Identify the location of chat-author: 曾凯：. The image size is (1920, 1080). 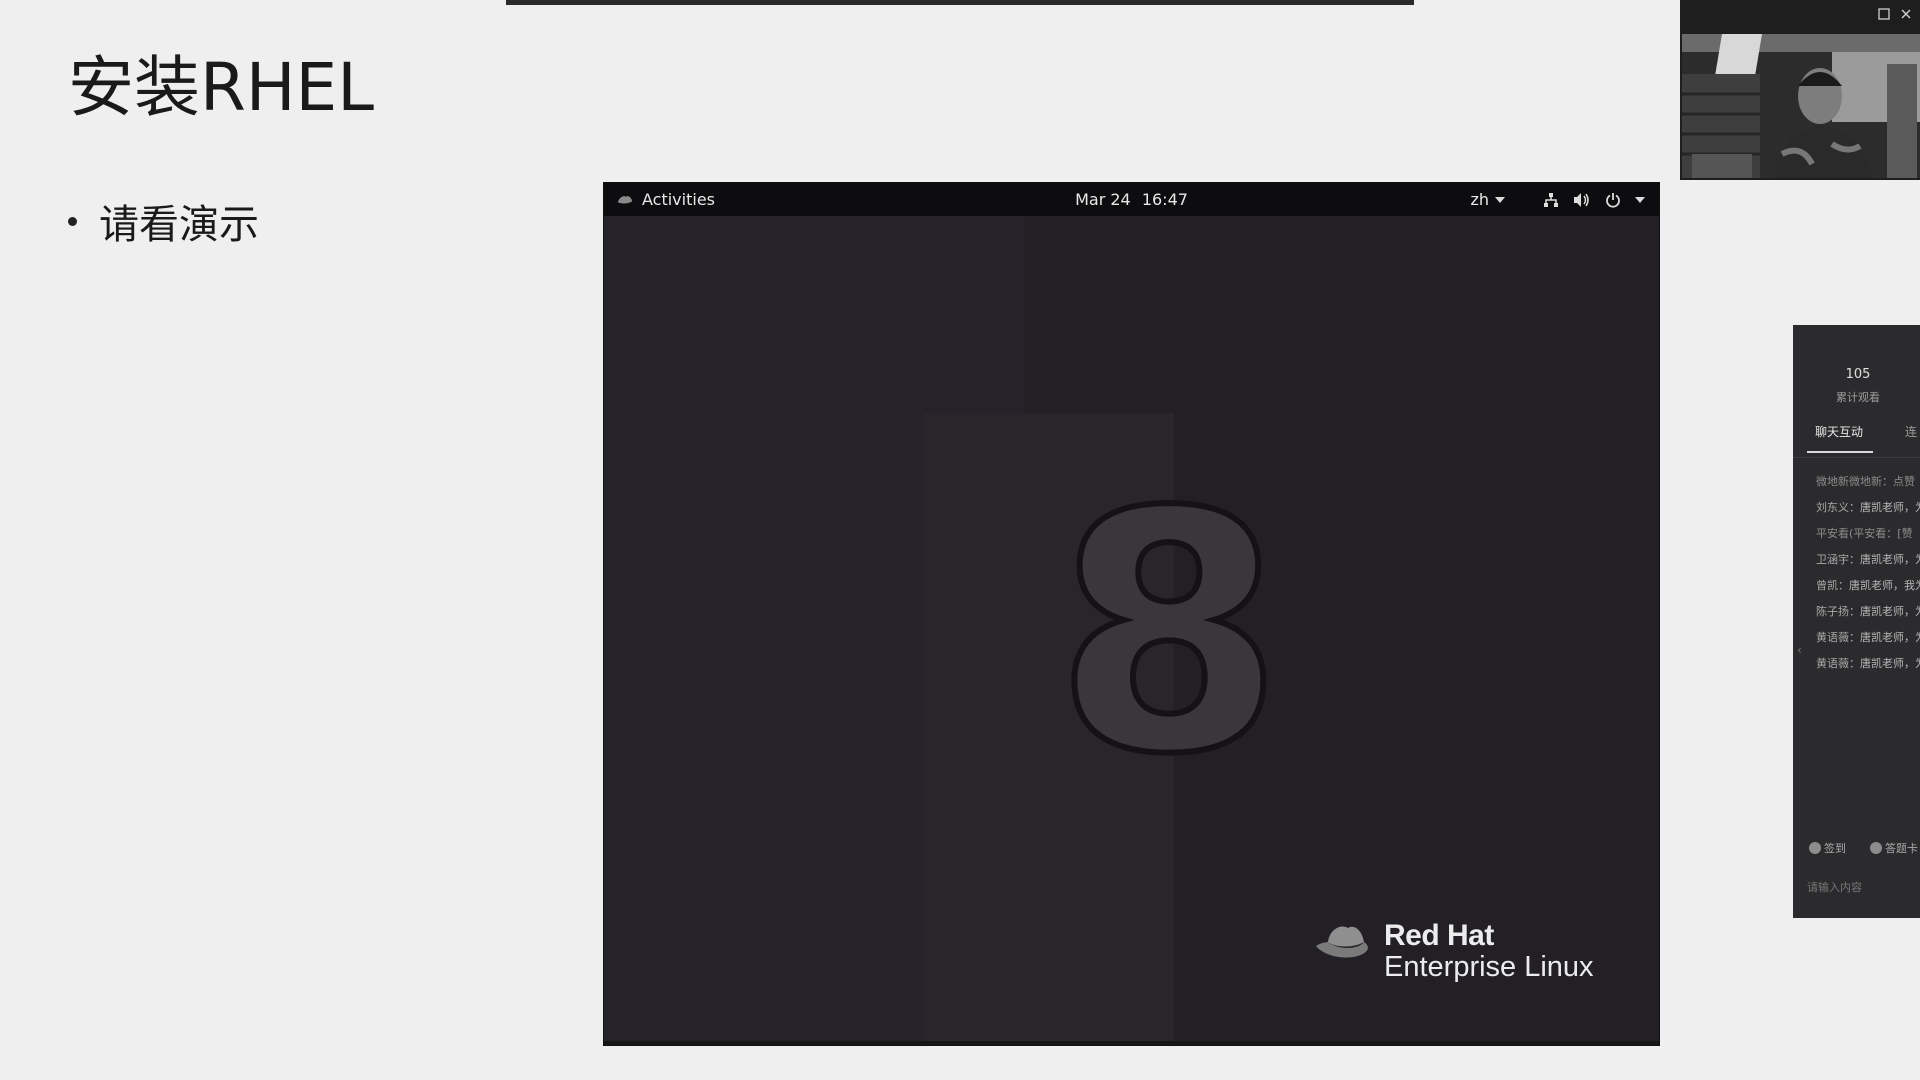
(1832, 585).